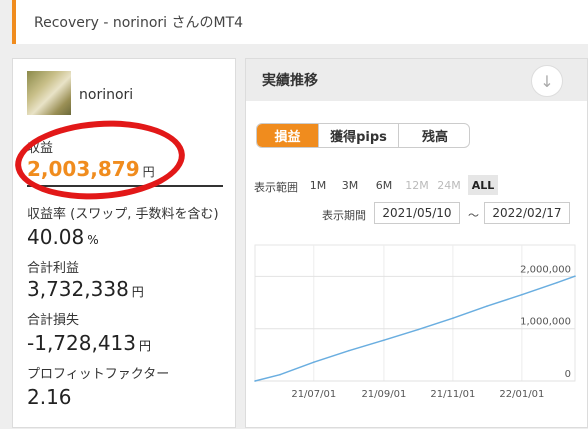 Image resolution: width=588 pixels, height=429 pixels. What do you see at coordinates (137, 292) in the screenshot?
I see `total-profit-unit: 円` at bounding box center [137, 292].